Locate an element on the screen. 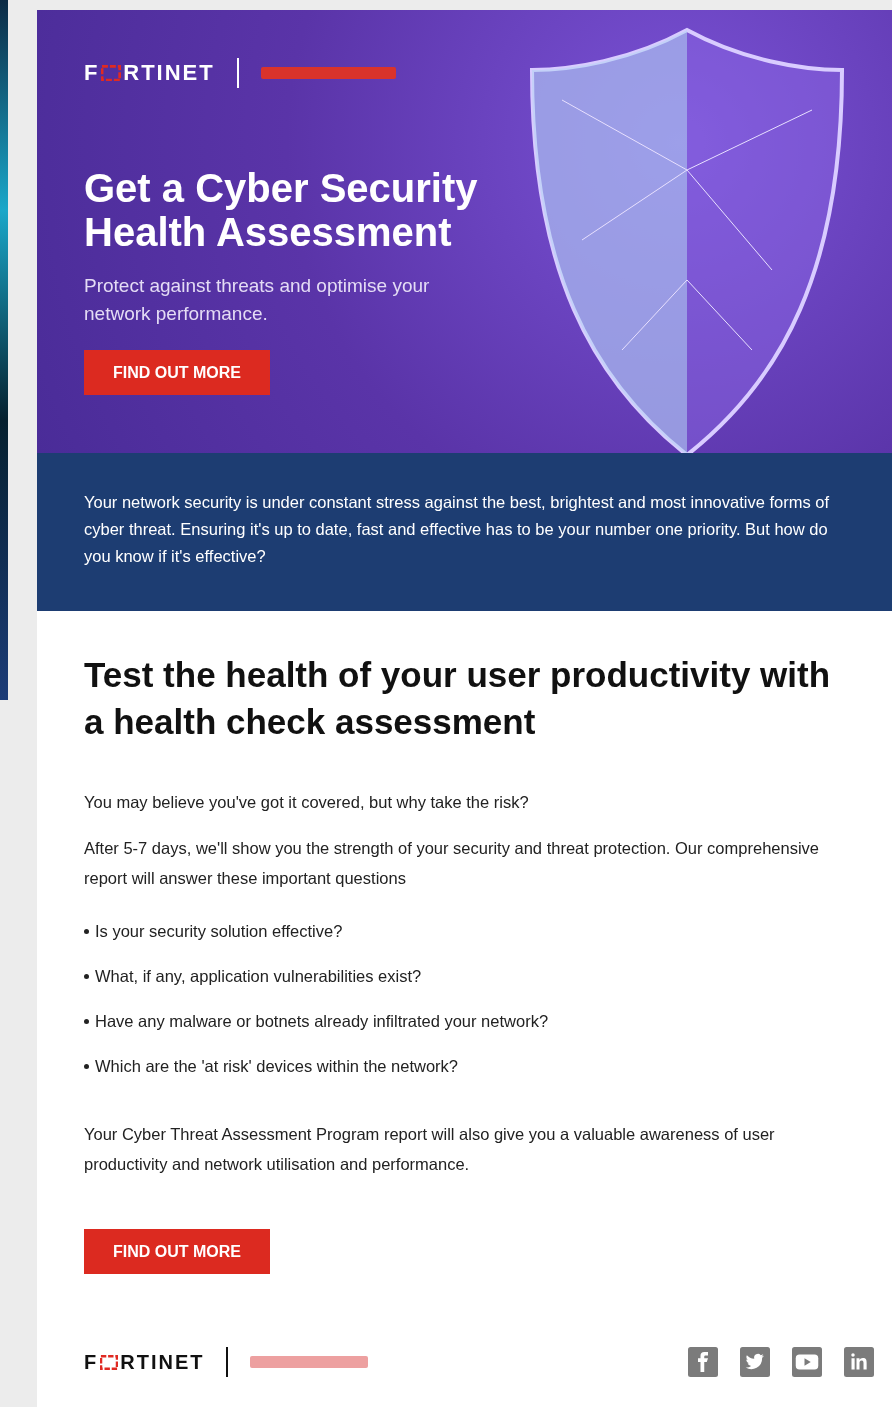 The image size is (892, 1407). question-text: Have any malware or botnets already infiltrated your network? is located at coordinates (322, 1021).